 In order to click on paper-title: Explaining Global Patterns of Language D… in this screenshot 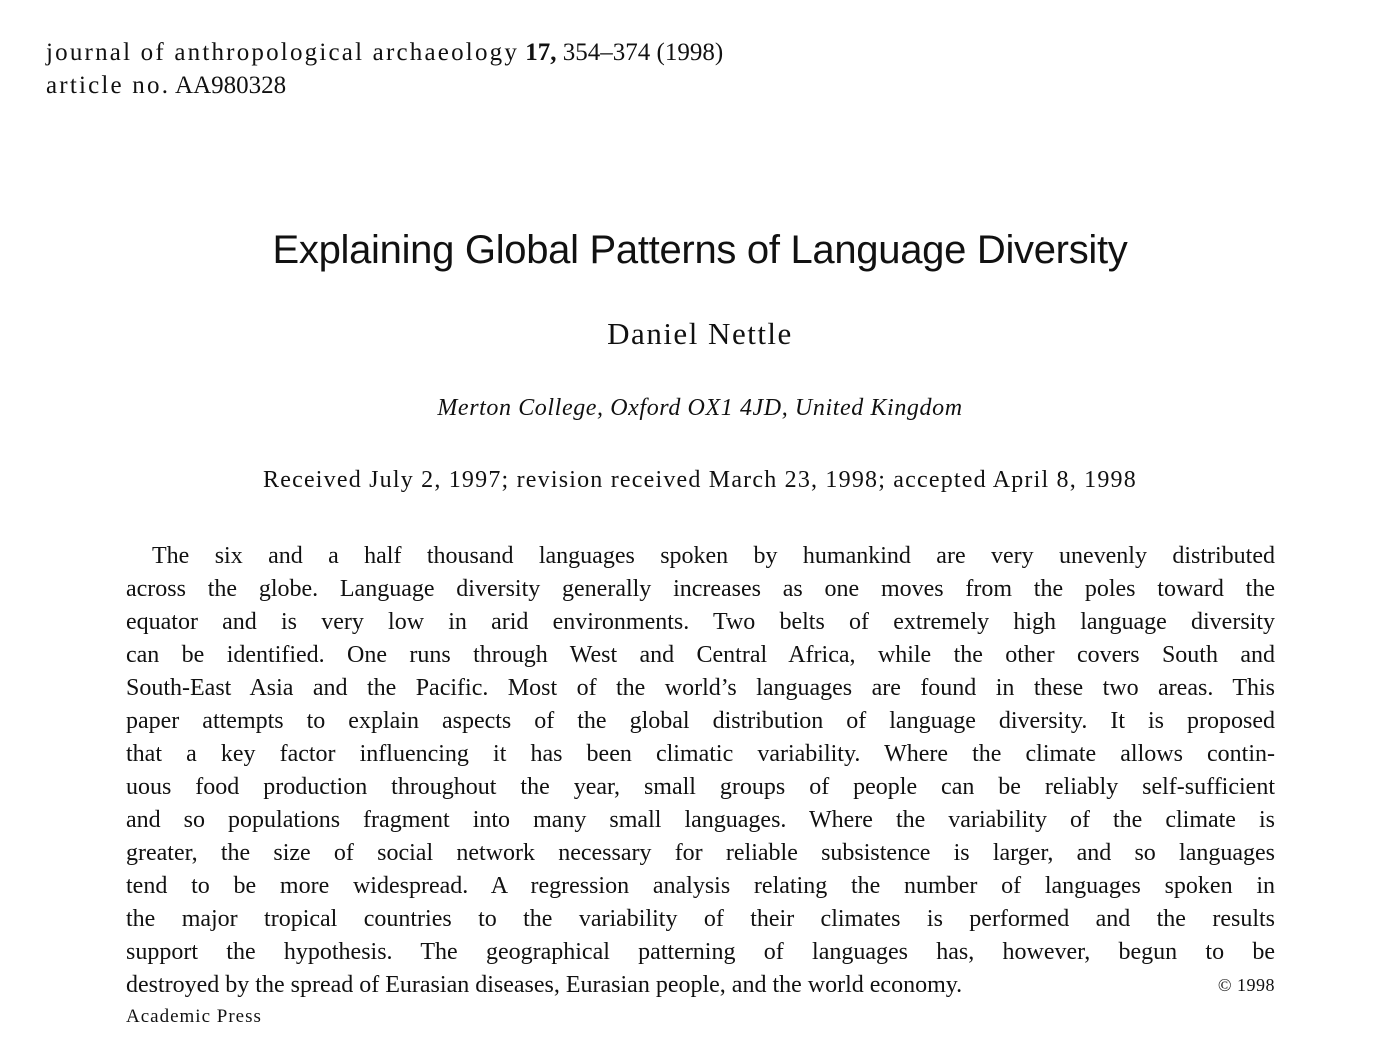, I will do `click(700, 250)`.